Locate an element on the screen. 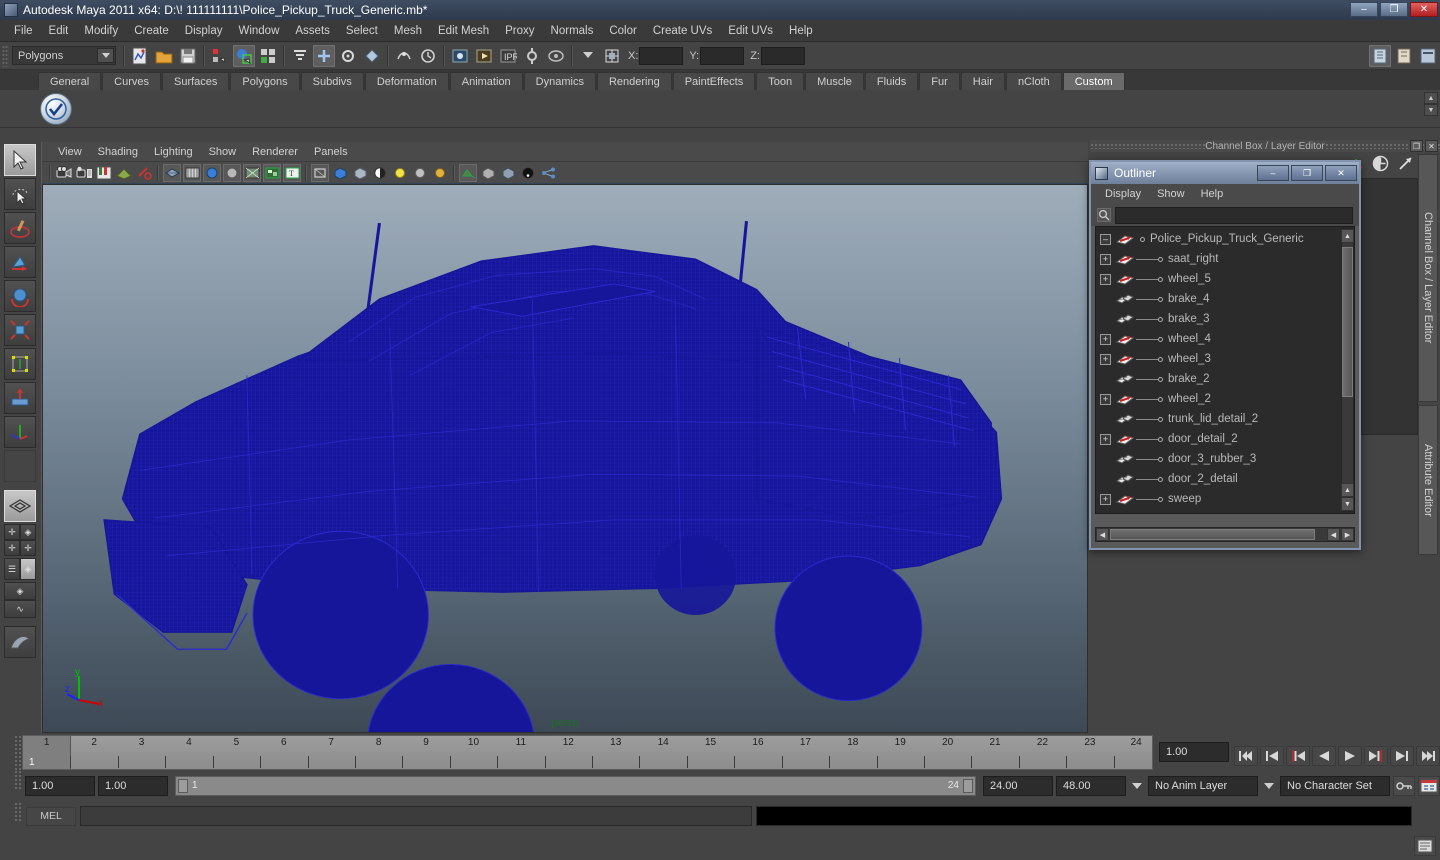 The width and height of the screenshot is (1440, 860). outliner-search-input is located at coordinates (1234, 215).